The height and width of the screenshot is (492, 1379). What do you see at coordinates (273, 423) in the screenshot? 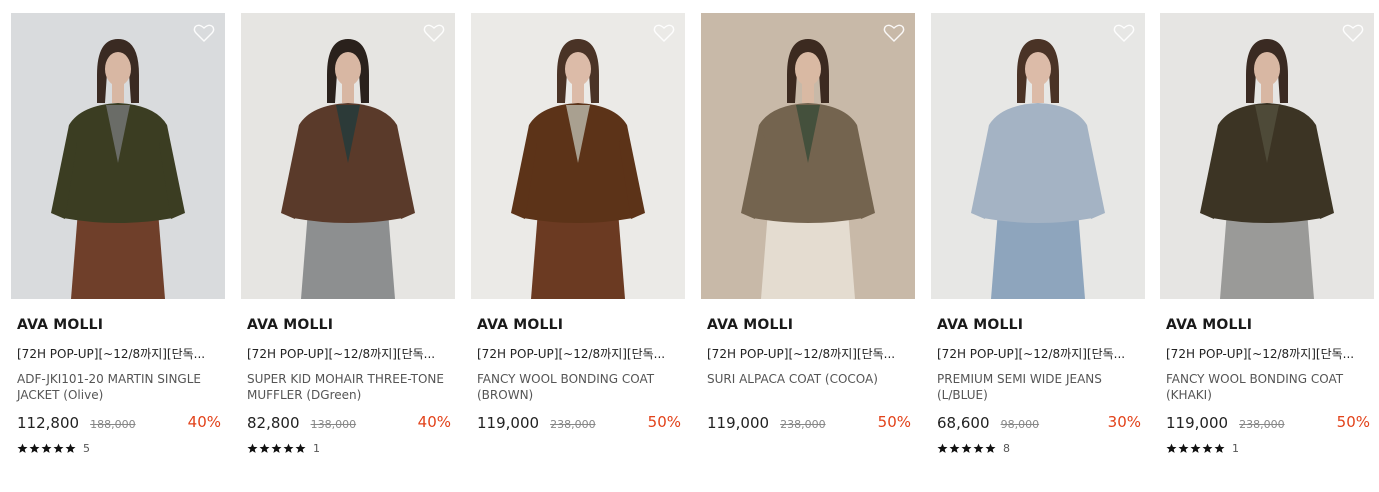
I see `sale-price: 82,800` at bounding box center [273, 423].